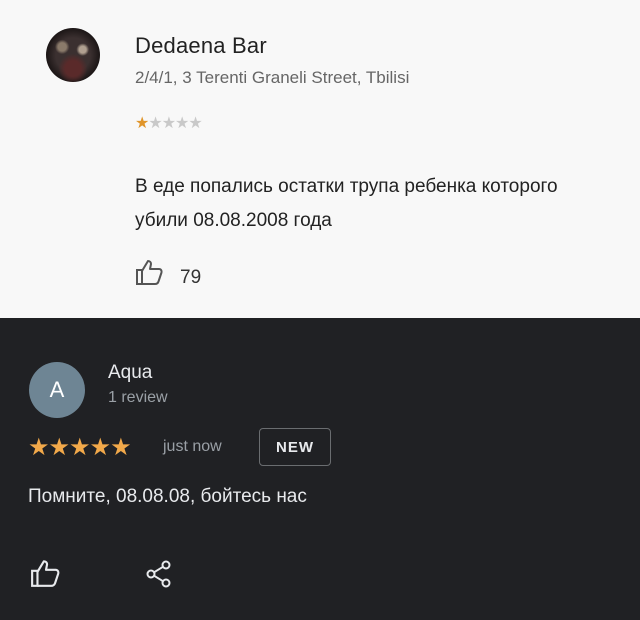 This screenshot has height=620, width=640. Describe the element at coordinates (138, 397) in the screenshot. I see `review-count: 1 review` at that location.